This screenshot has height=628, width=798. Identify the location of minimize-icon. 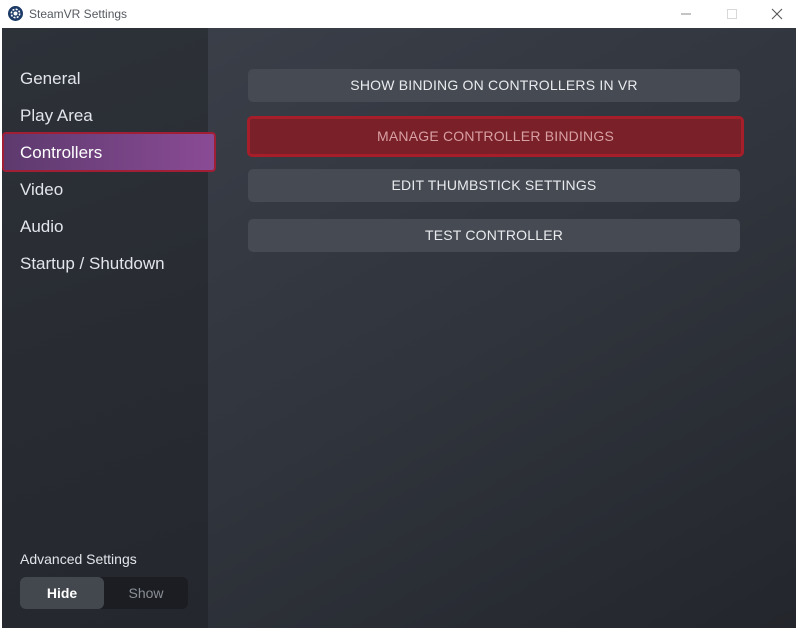
(686, 14).